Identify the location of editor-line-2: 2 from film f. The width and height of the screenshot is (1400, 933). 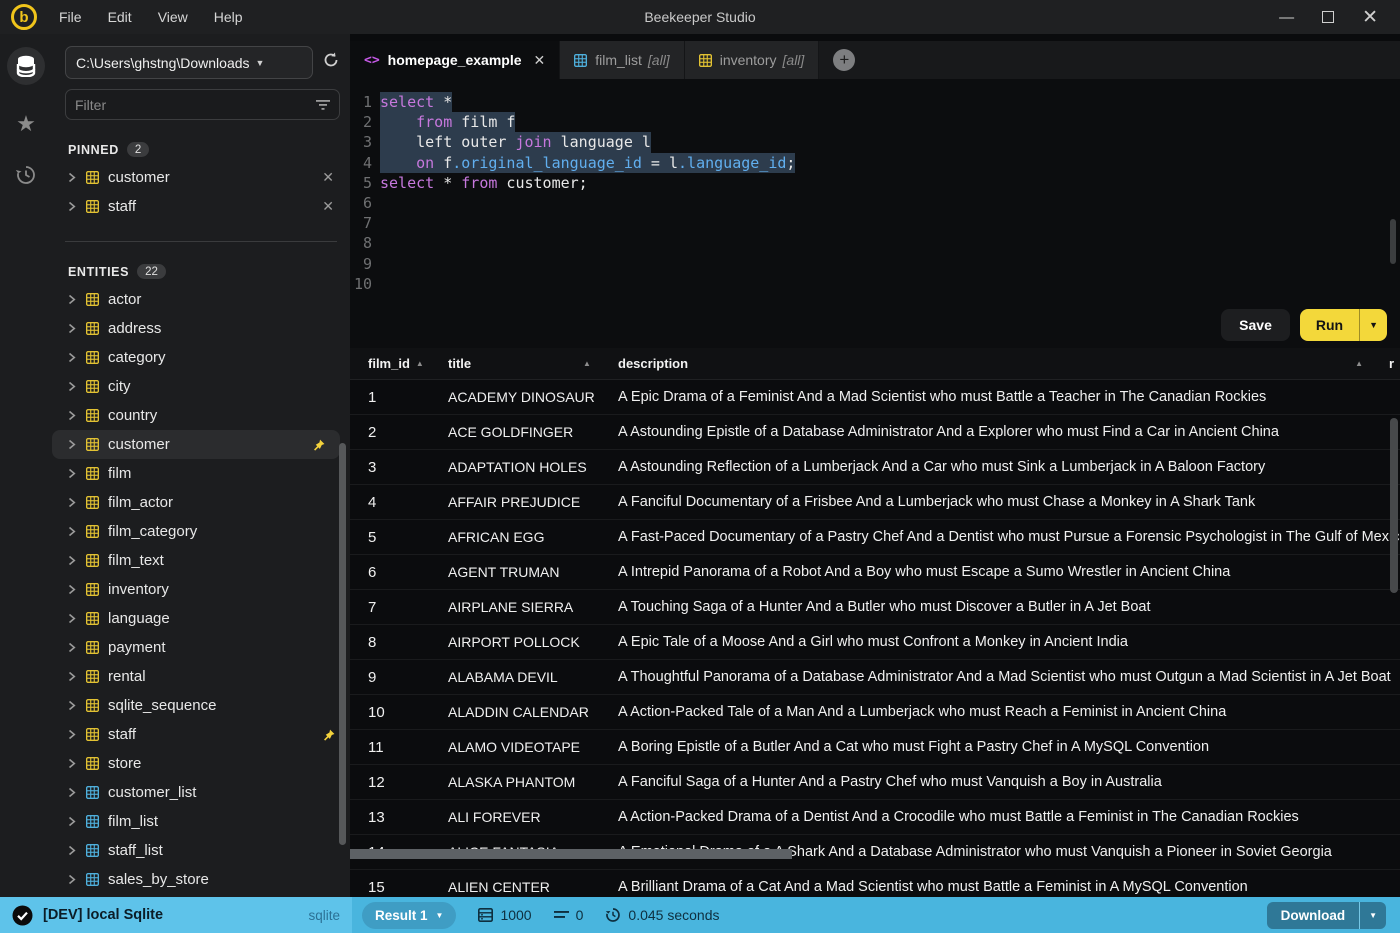
(875, 122).